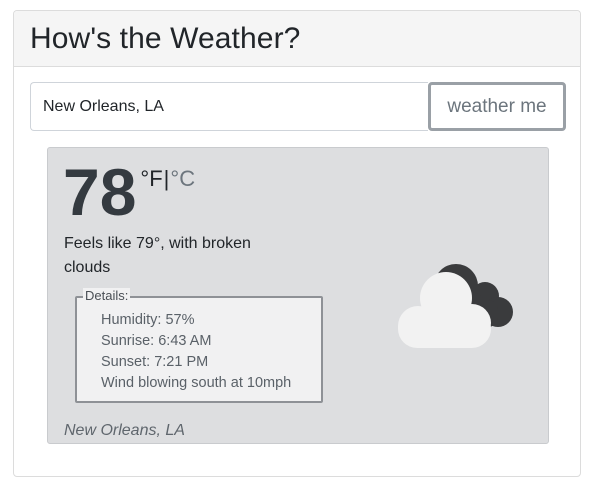 This screenshot has height=489, width=594. What do you see at coordinates (229, 106) in the screenshot?
I see `location-input` at bounding box center [229, 106].